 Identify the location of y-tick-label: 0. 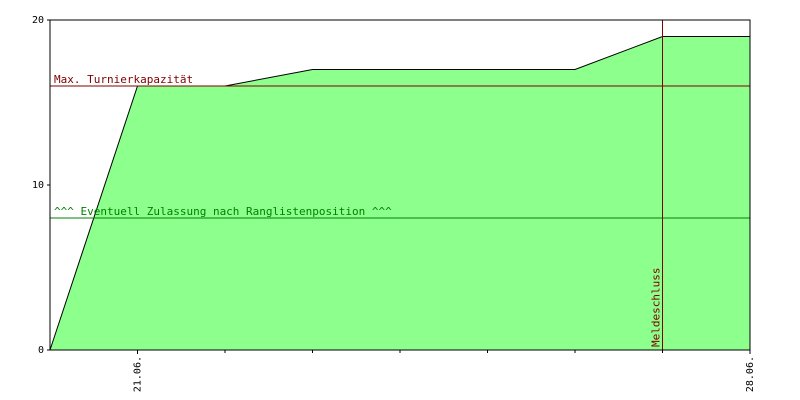
(41, 350).